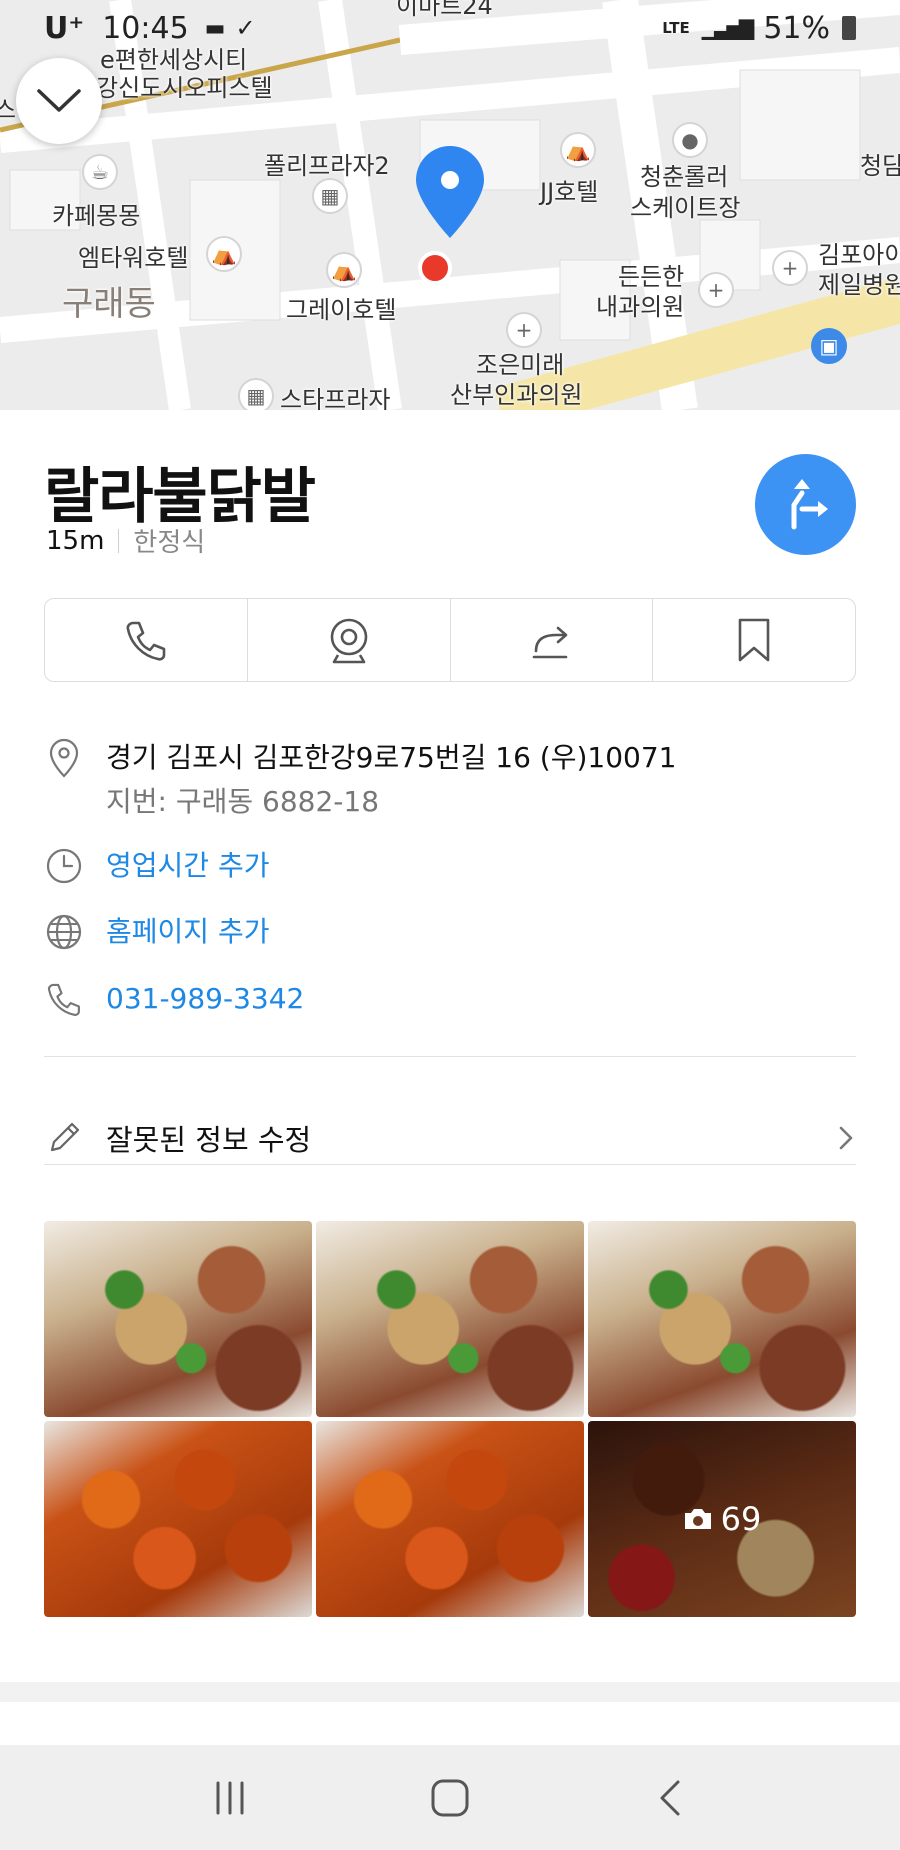  I want to click on bus-stop-icon: ▣, so click(829, 346).